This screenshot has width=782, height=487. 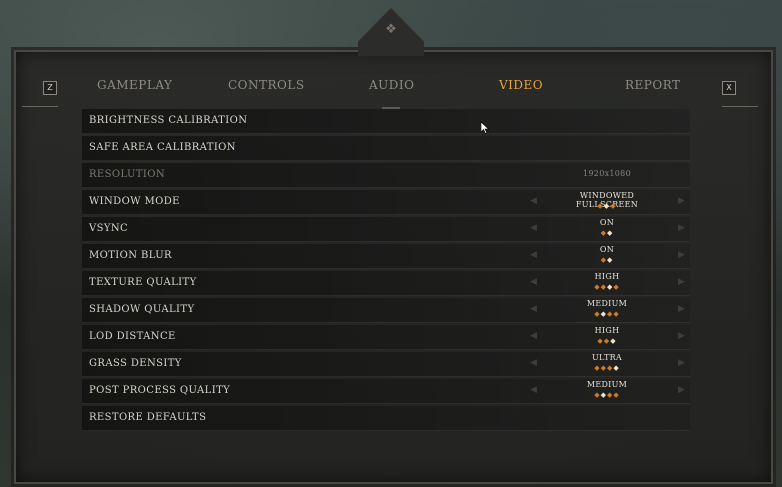 I want to click on setting-row-lod-distance: LOD DISTANCE HIGH ◀ ▶ ◆◆◆, so click(x=386, y=337).